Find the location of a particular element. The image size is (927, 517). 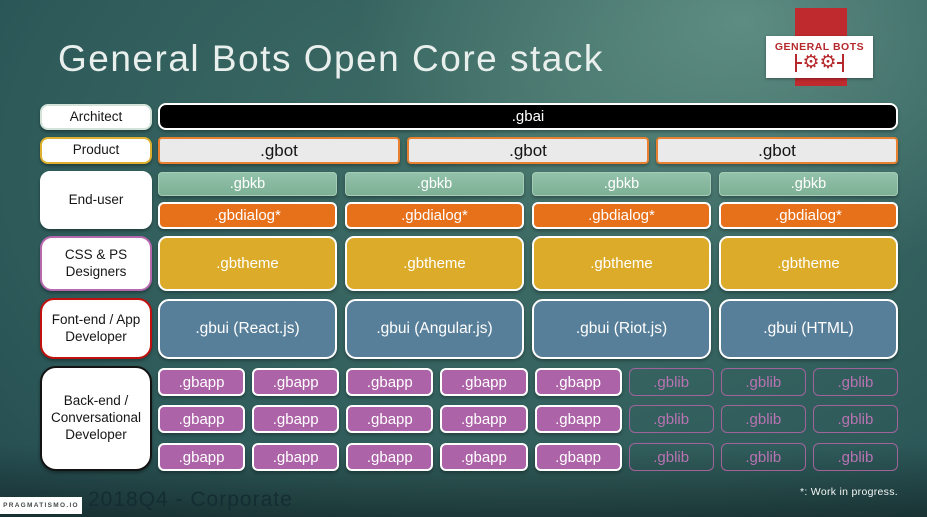

row-gbot: .gbot .gbot .gbot is located at coordinates (528, 150).